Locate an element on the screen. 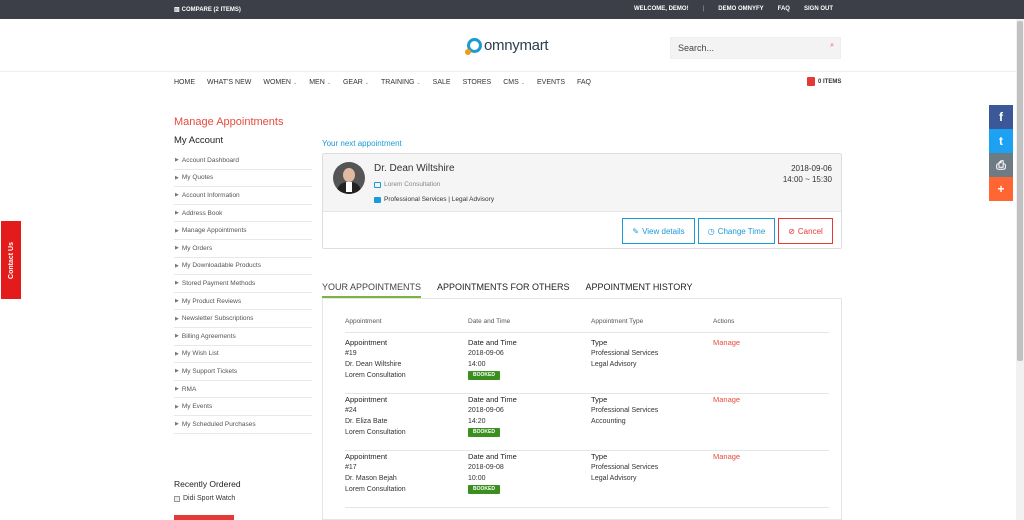 This screenshot has height=520, width=1024. print-icon: ⎙ is located at coordinates (1001, 165).